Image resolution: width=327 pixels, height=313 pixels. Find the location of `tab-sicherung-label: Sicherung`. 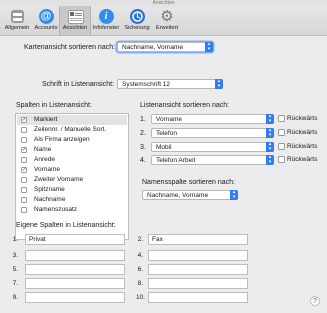

tab-sicherung-label: Sicherung is located at coordinates (137, 28).